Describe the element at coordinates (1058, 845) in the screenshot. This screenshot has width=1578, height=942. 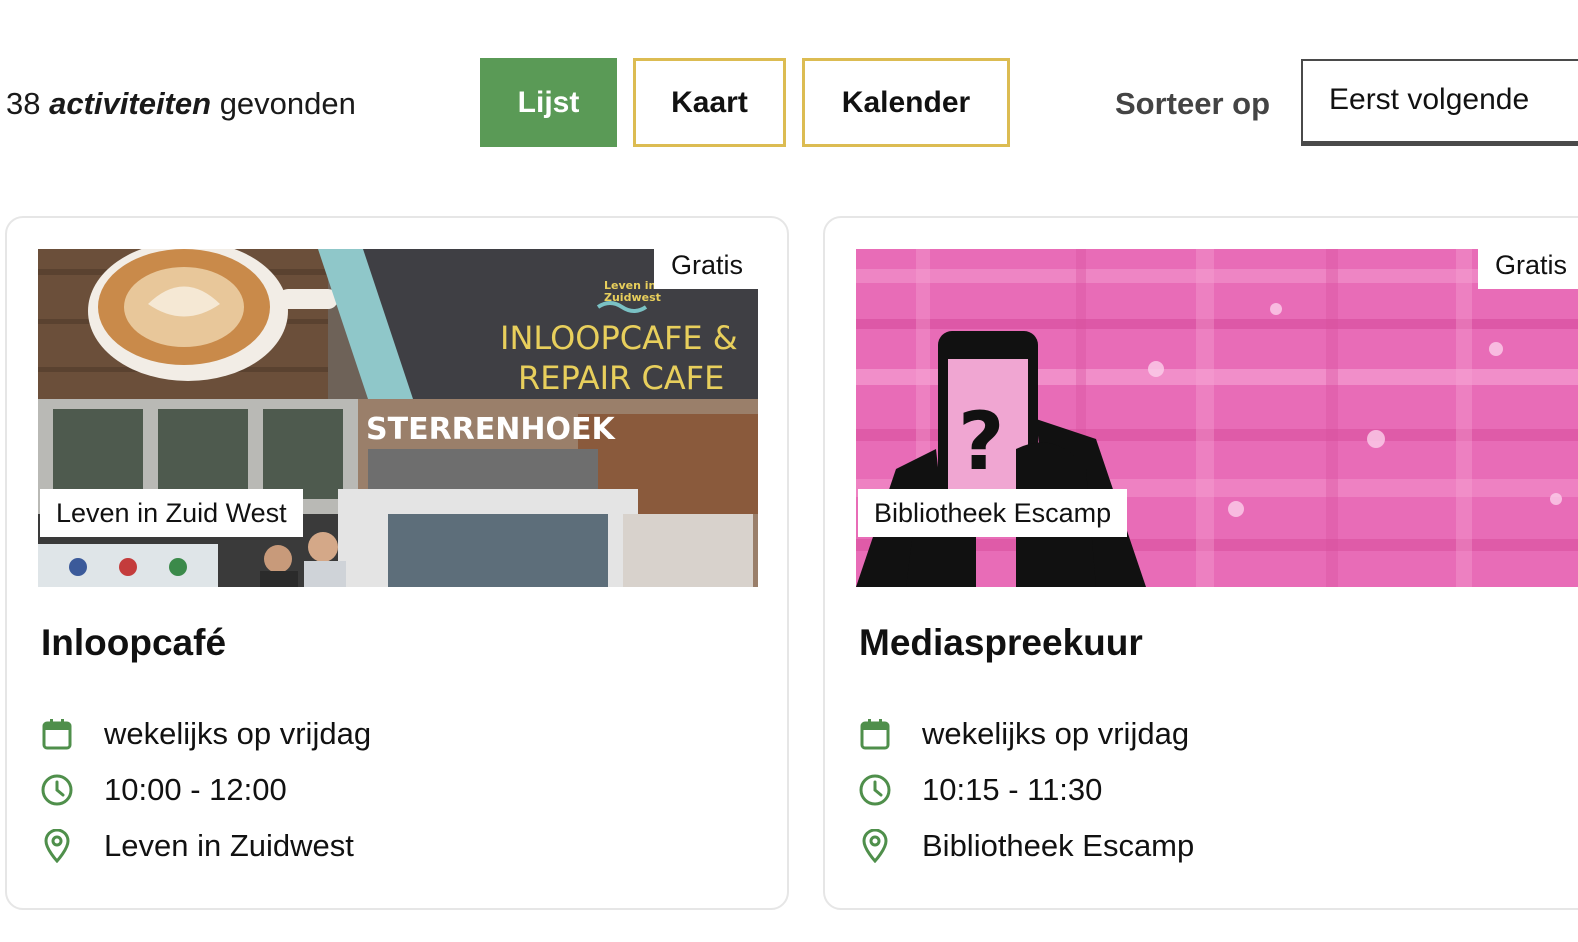
I see `location-text: Bibliotheek Escamp` at that location.